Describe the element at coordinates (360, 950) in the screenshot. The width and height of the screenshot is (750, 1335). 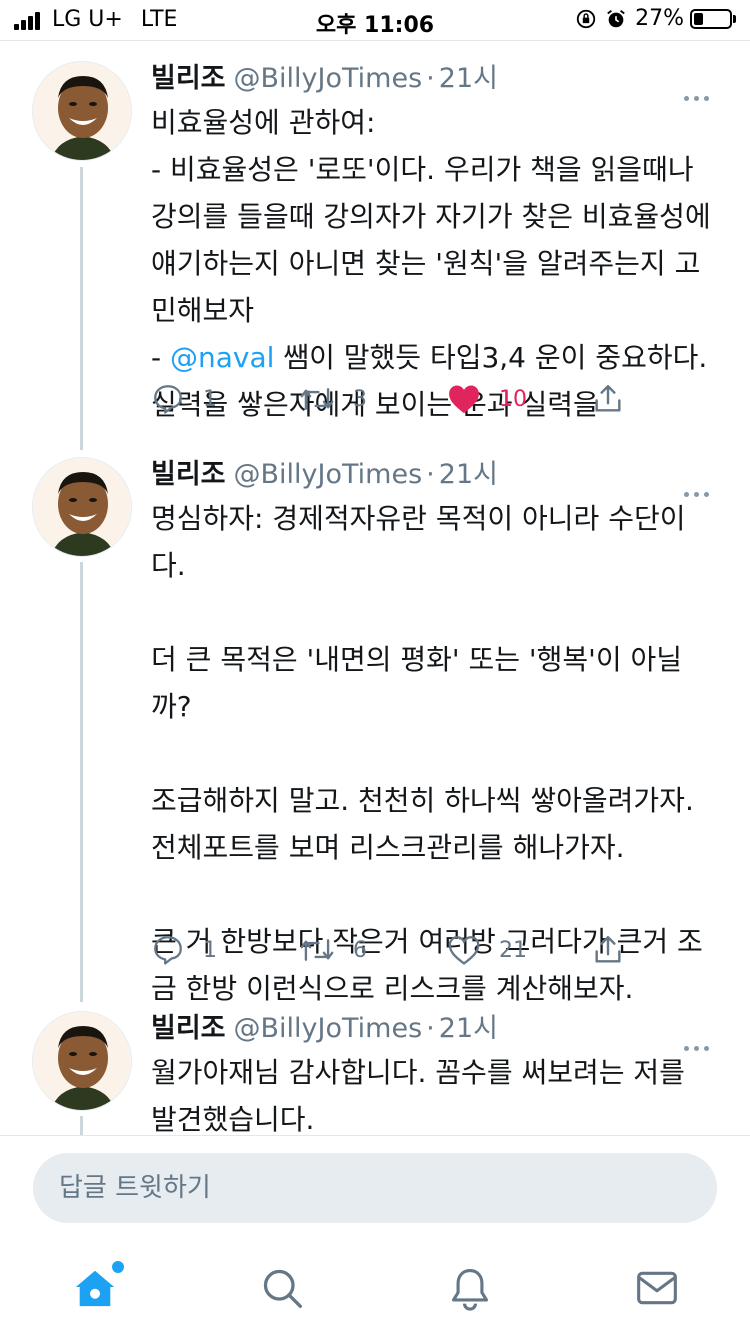
I see `retweet-count: 6` at that location.